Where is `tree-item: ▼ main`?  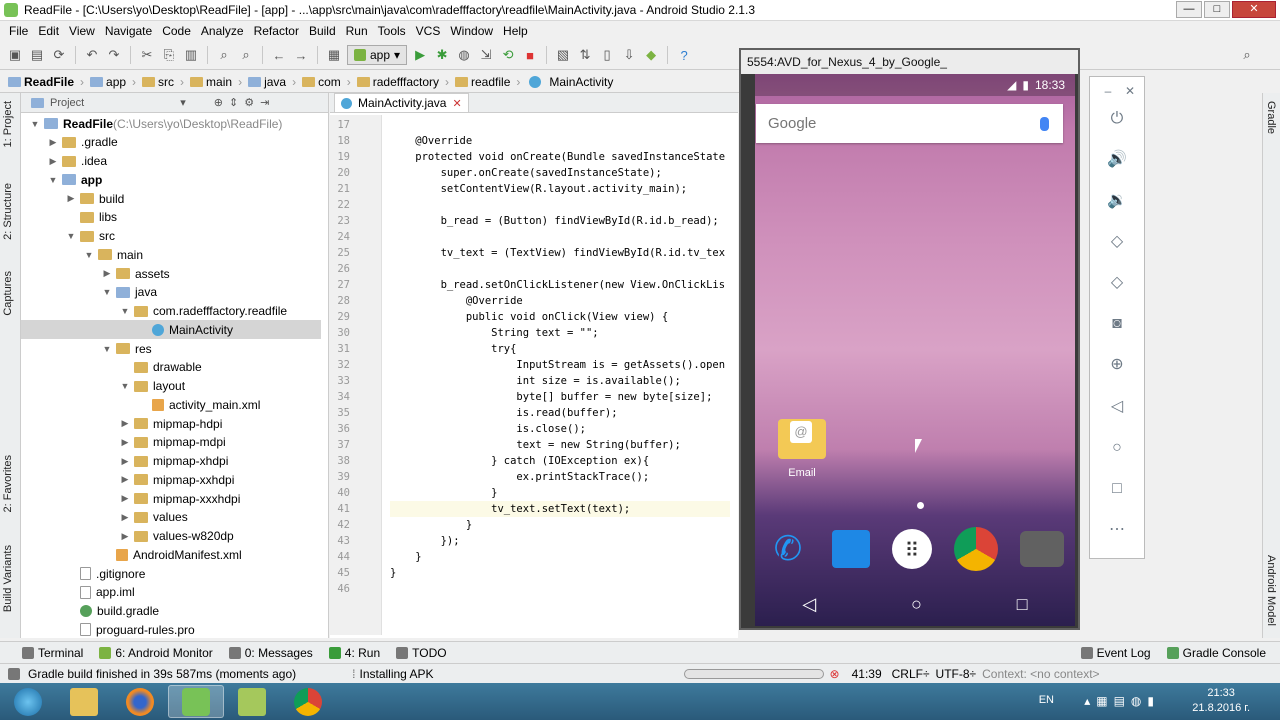 tree-item: ▼ main is located at coordinates (171, 254).